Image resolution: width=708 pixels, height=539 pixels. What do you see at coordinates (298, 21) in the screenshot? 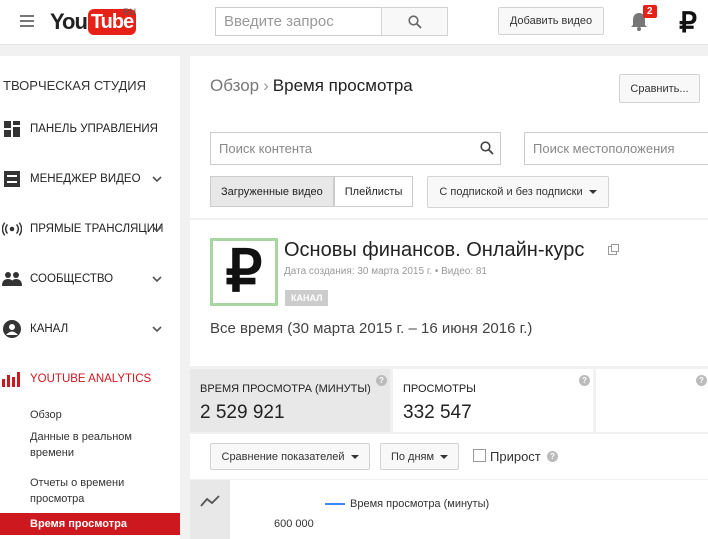
I see `search-input: Введите запрос` at bounding box center [298, 21].